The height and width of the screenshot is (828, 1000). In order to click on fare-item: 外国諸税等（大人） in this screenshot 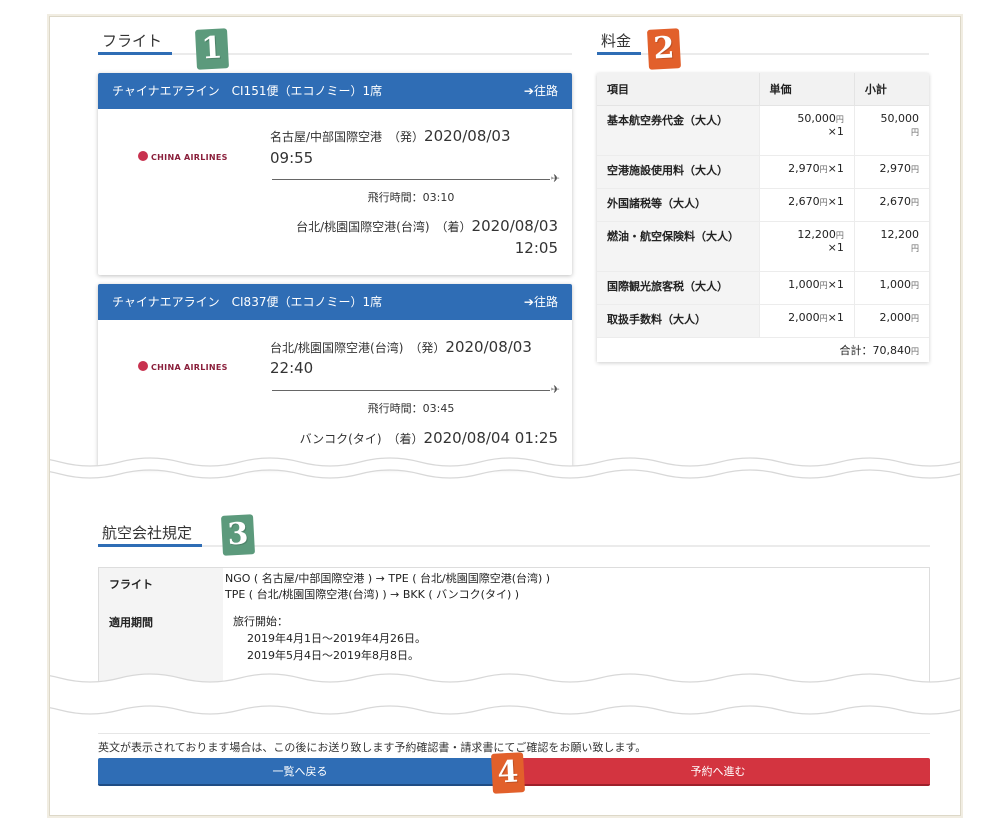, I will do `click(678, 205)`.